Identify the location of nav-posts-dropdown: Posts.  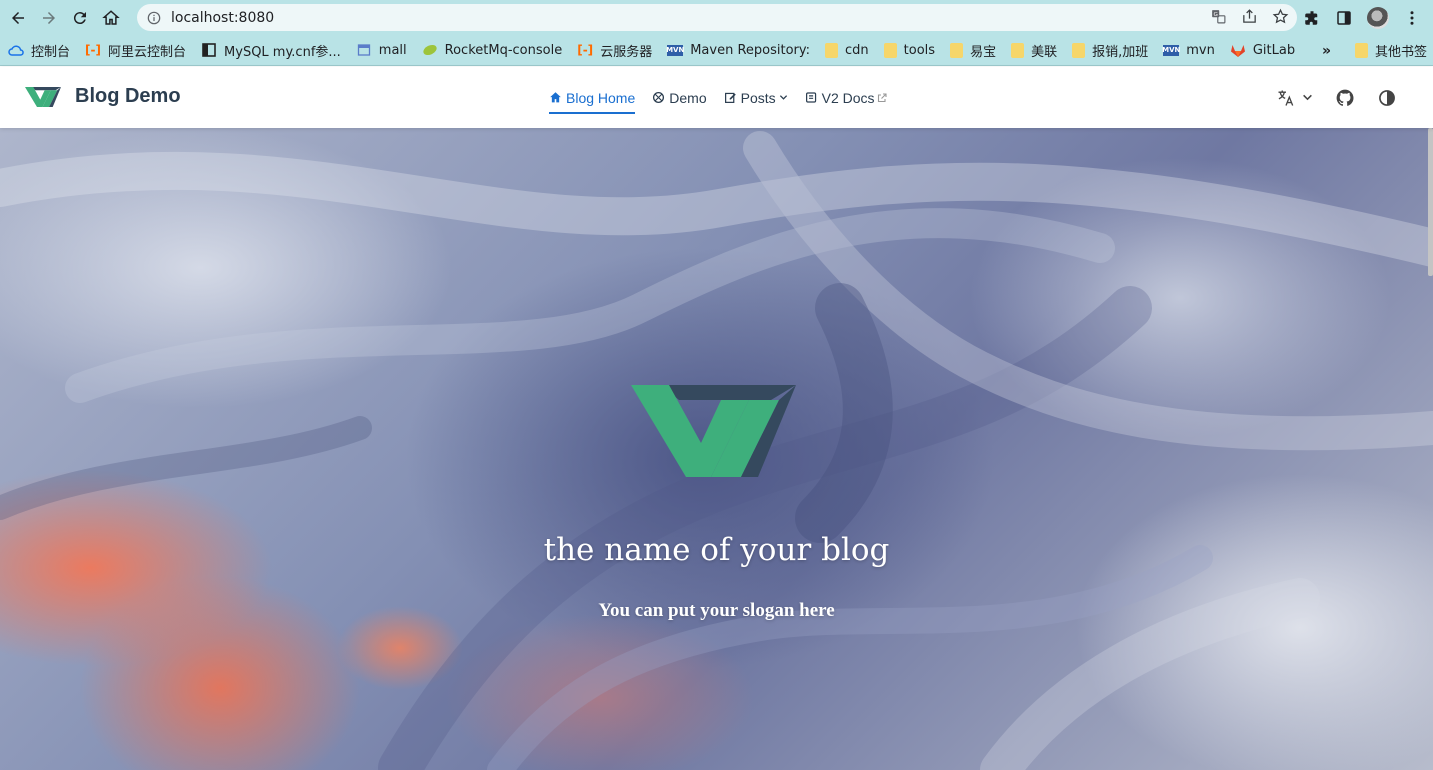
(756, 97).